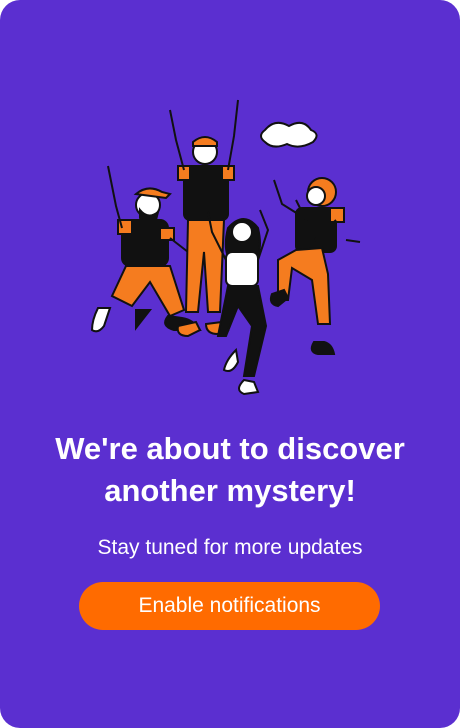  What do you see at coordinates (315, 266) in the screenshot?
I see `person-right` at bounding box center [315, 266].